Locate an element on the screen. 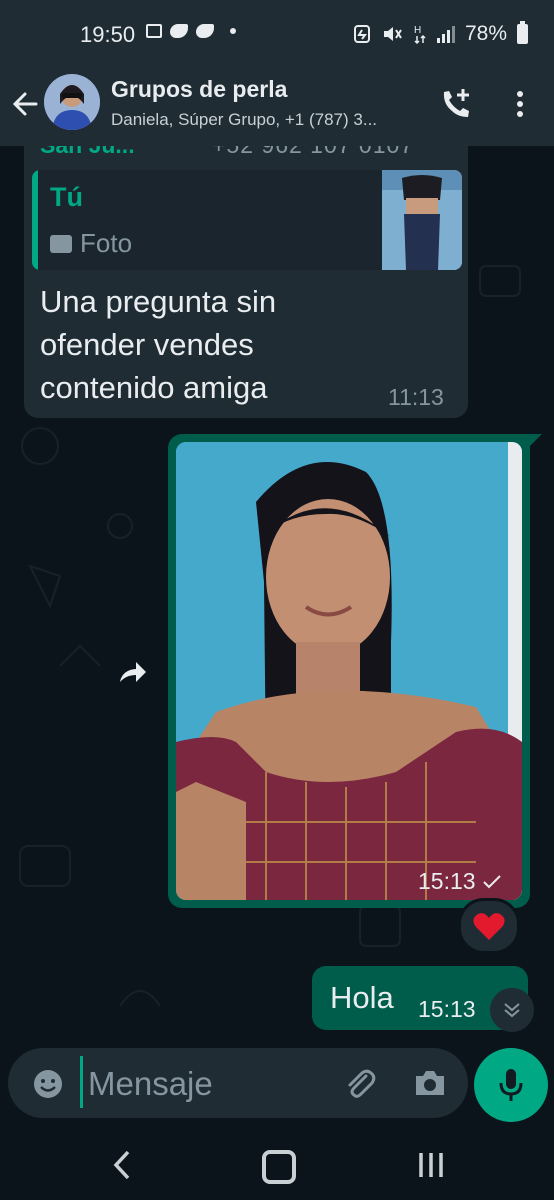 The width and height of the screenshot is (554, 1200). camera-icon is located at coordinates (430, 1083).